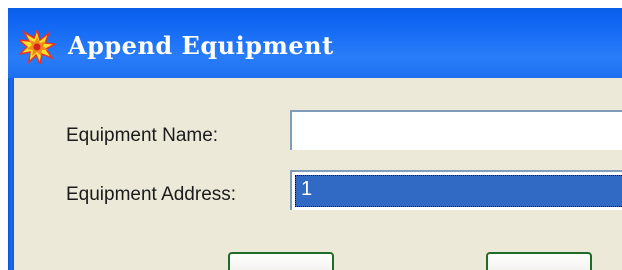 The width and height of the screenshot is (622, 270). What do you see at coordinates (37, 47) in the screenshot?
I see `starburst-app-icon` at bounding box center [37, 47].